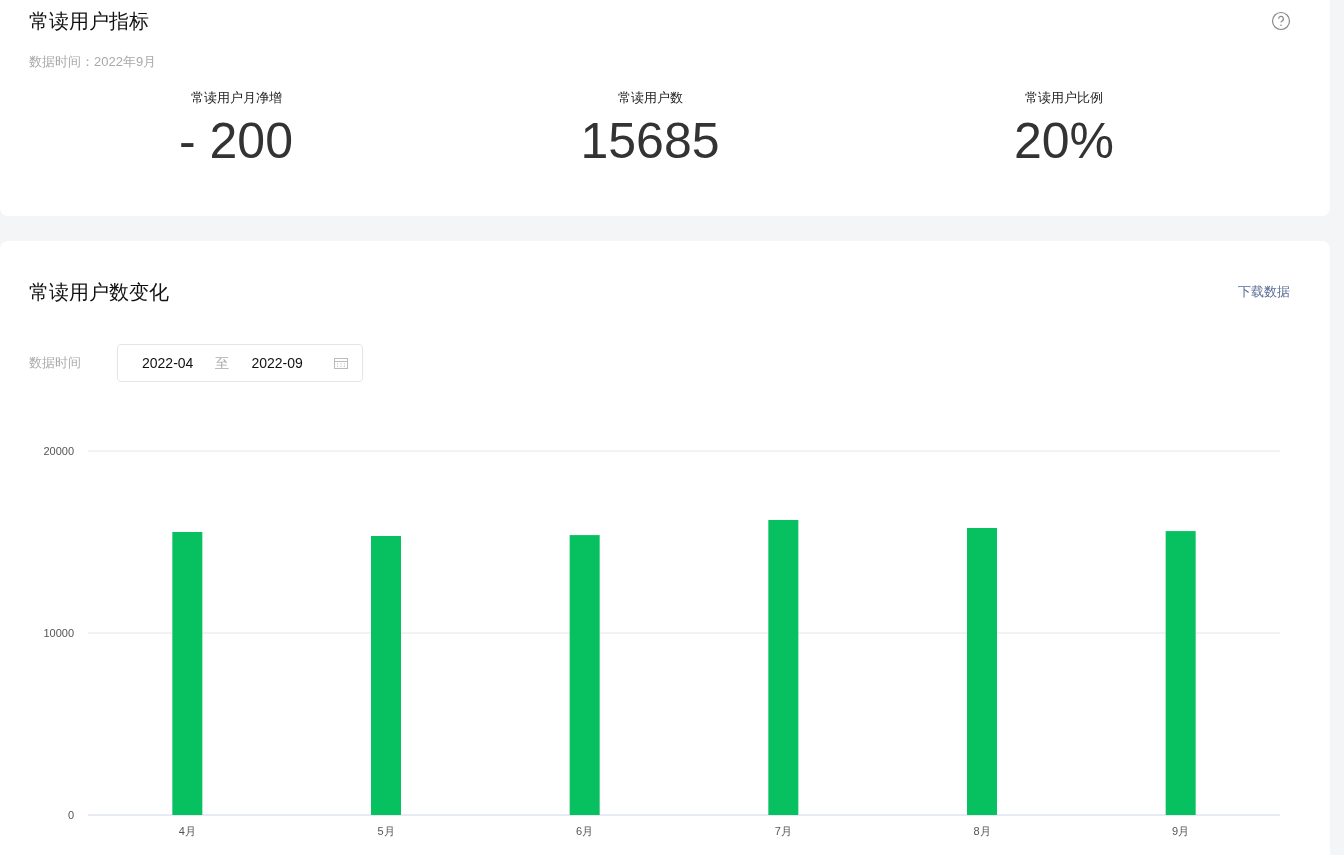 This screenshot has height=855, width=1344. Describe the element at coordinates (1064, 97) in the screenshot. I see `metric-label: 常读用户比例` at that location.